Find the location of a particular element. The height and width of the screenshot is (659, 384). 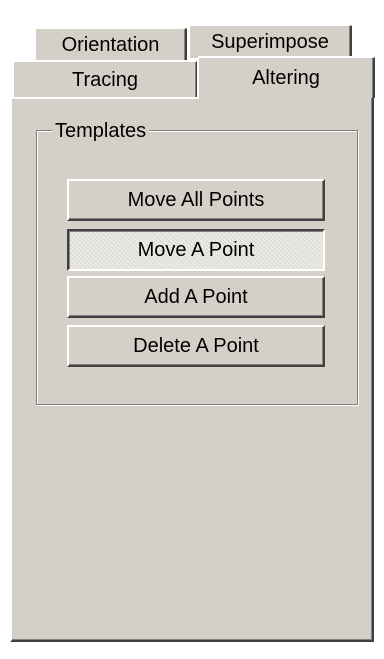

tab-altering-label: Altering is located at coordinates (286, 77).